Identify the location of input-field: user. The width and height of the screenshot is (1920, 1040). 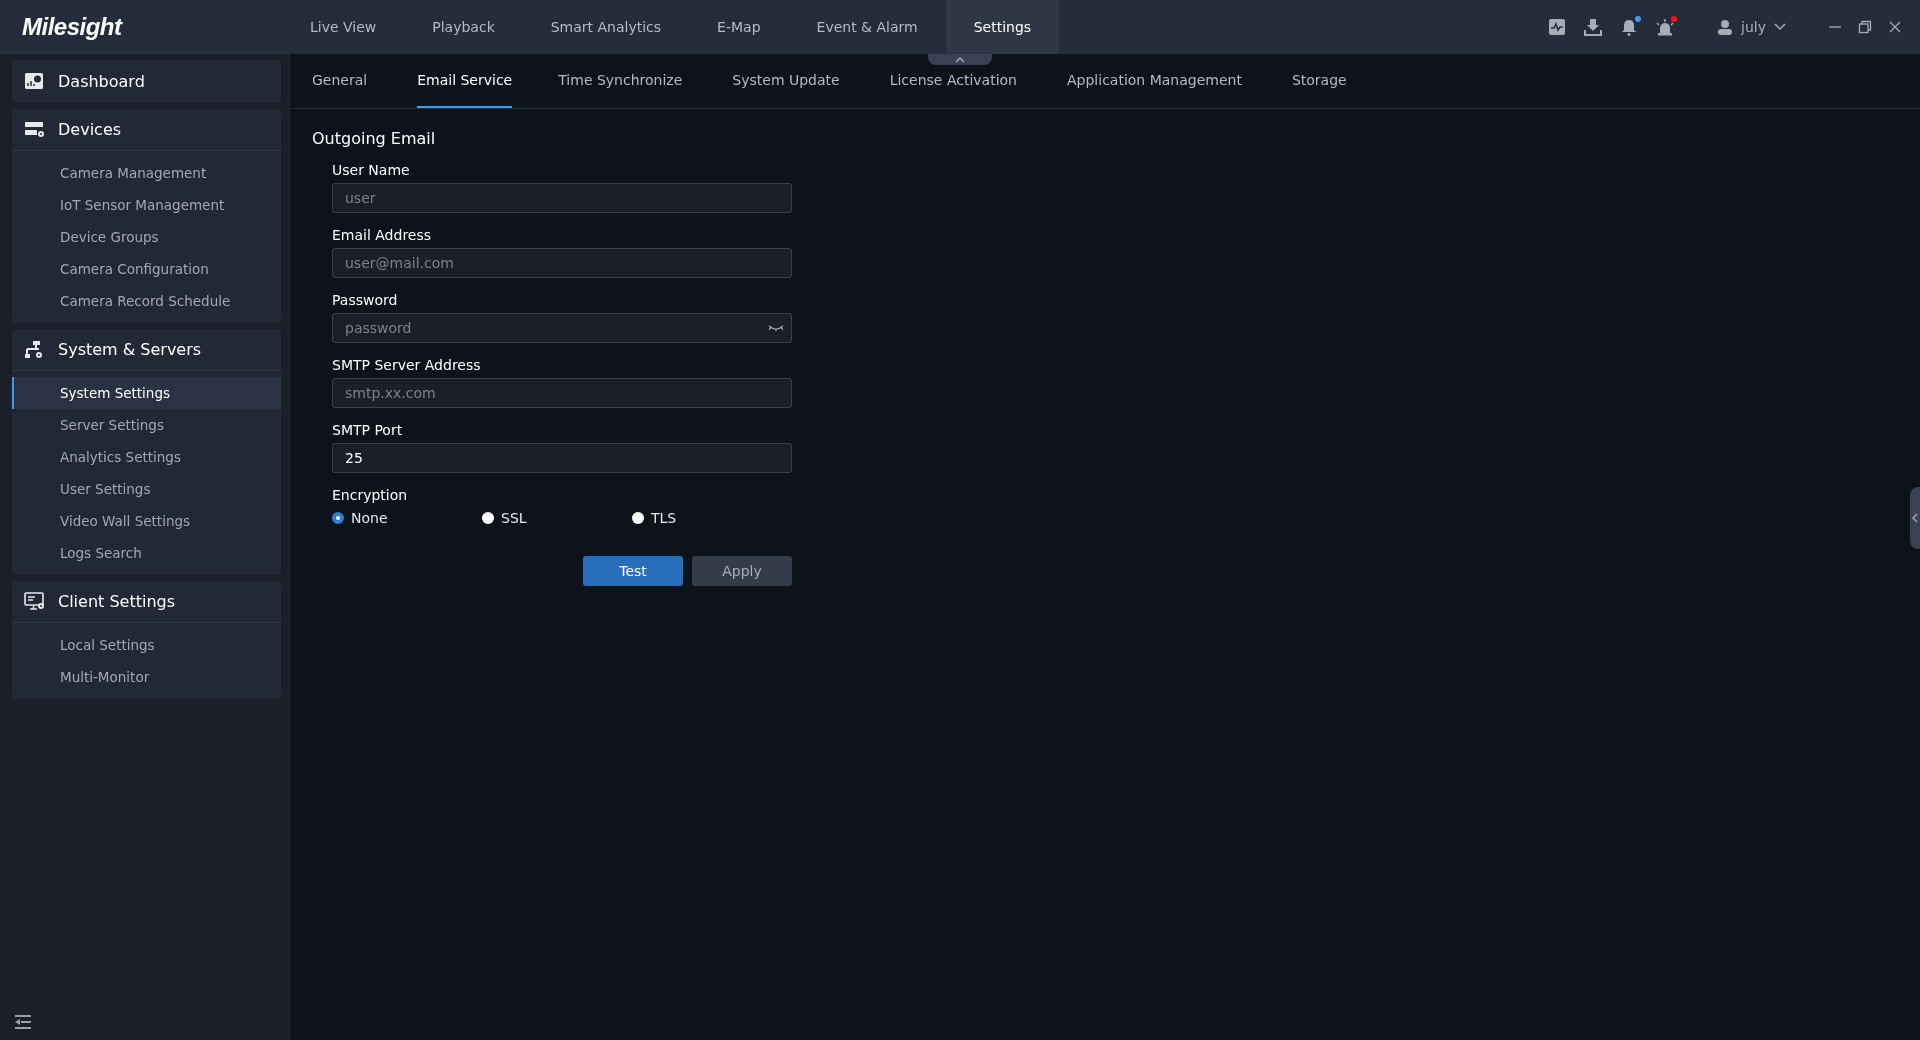
(562, 198).